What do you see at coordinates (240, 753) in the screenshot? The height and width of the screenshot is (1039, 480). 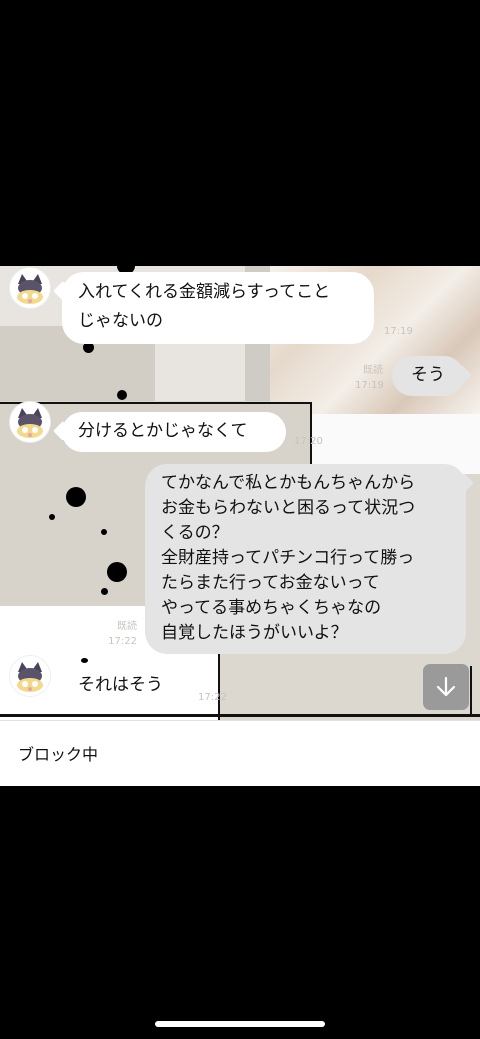 I see `blocked-footer: ブロック中` at bounding box center [240, 753].